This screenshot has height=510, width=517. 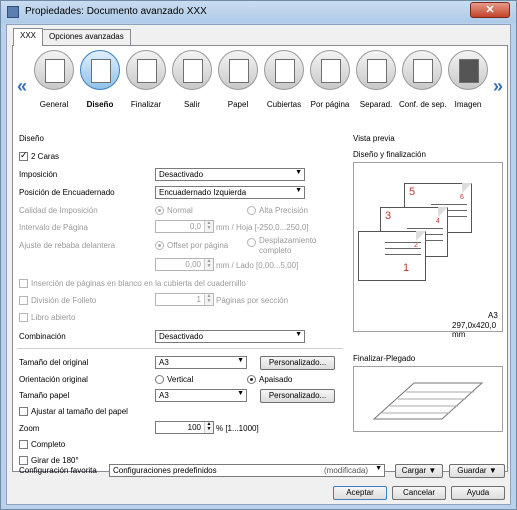 What do you see at coordinates (384, 358) in the screenshot?
I see `folding-title: Finalizar-Plegado` at bounding box center [384, 358].